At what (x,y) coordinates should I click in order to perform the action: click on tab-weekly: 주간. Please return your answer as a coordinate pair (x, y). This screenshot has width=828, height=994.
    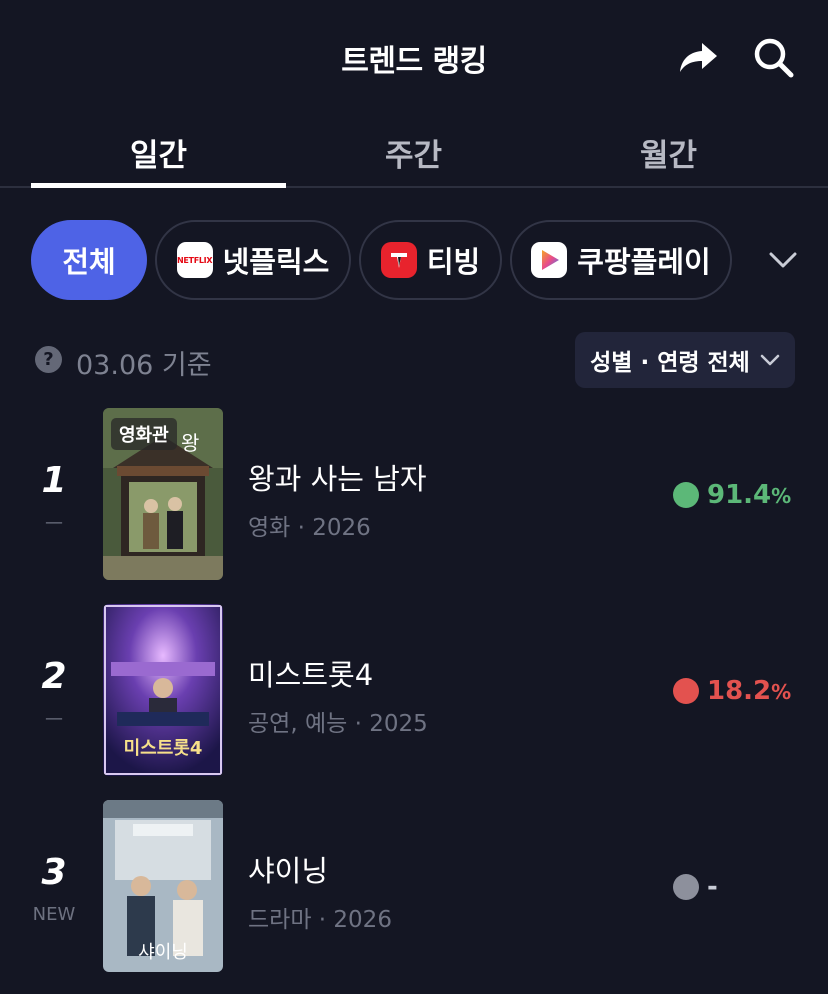
    Looking at the image, I should click on (413, 152).